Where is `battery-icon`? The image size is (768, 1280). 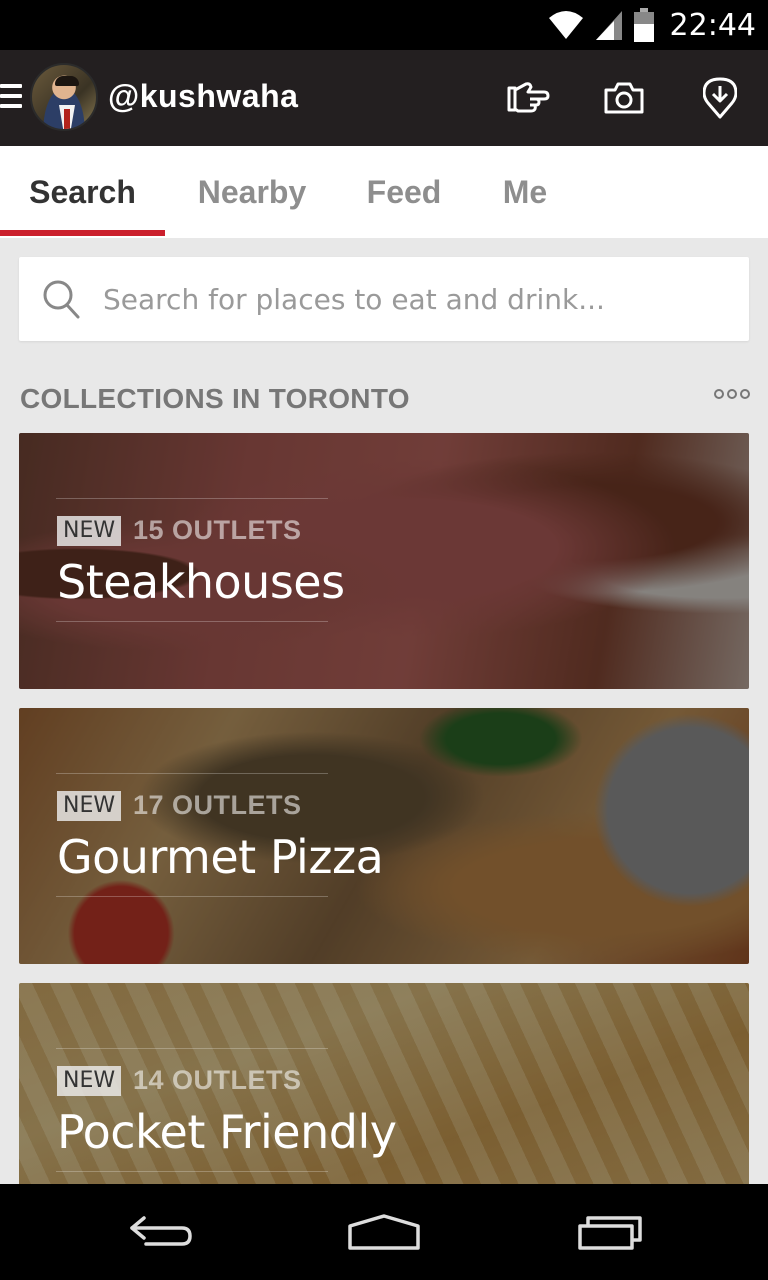 battery-icon is located at coordinates (643, 25).